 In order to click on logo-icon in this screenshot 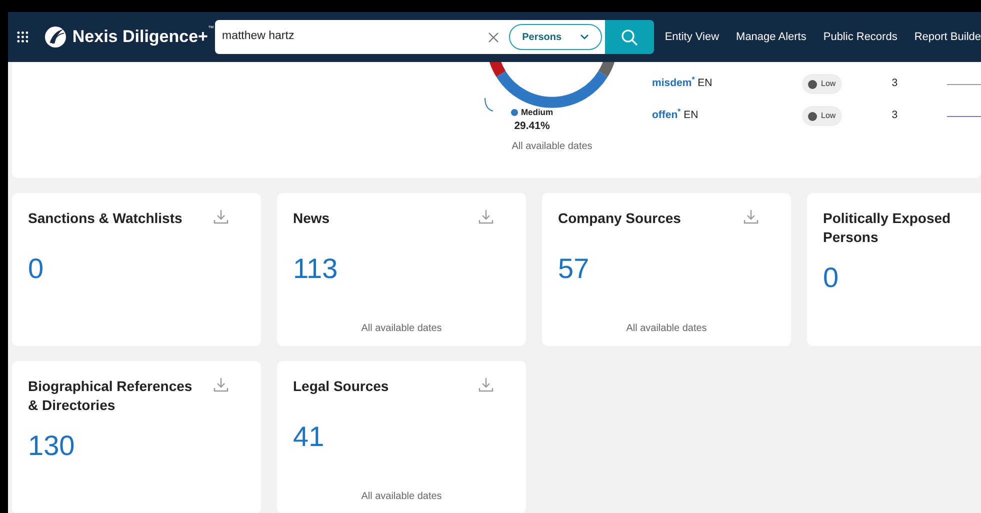, I will do `click(56, 37)`.